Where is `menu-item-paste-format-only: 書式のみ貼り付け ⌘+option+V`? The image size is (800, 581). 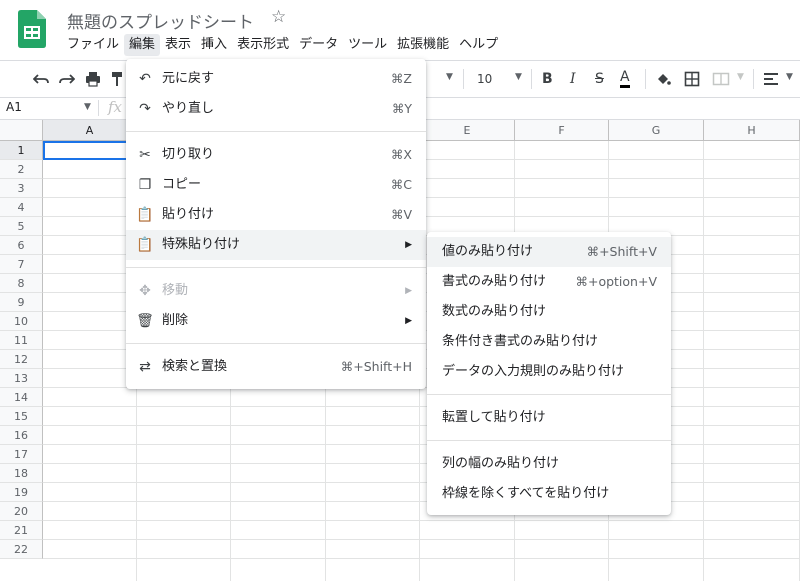 menu-item-paste-format-only: 書式のみ貼り付け ⌘+option+V is located at coordinates (549, 282).